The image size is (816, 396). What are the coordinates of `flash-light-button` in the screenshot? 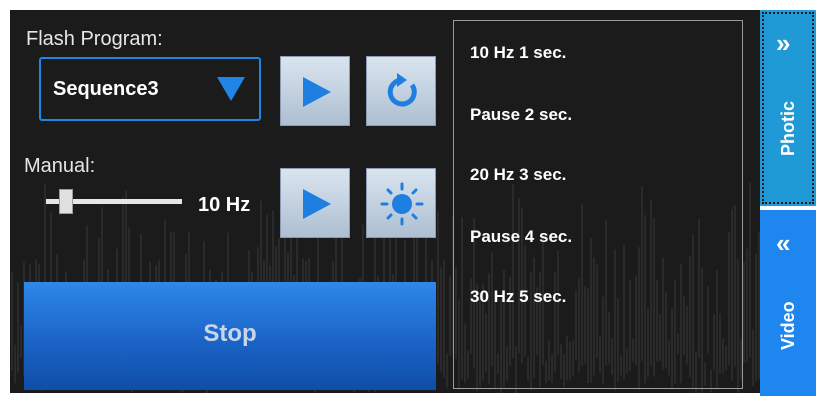 It's located at (401, 203).